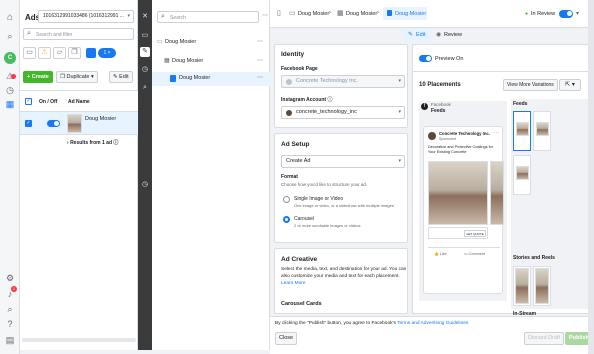  I want to click on format-single-radio, so click(286, 199).